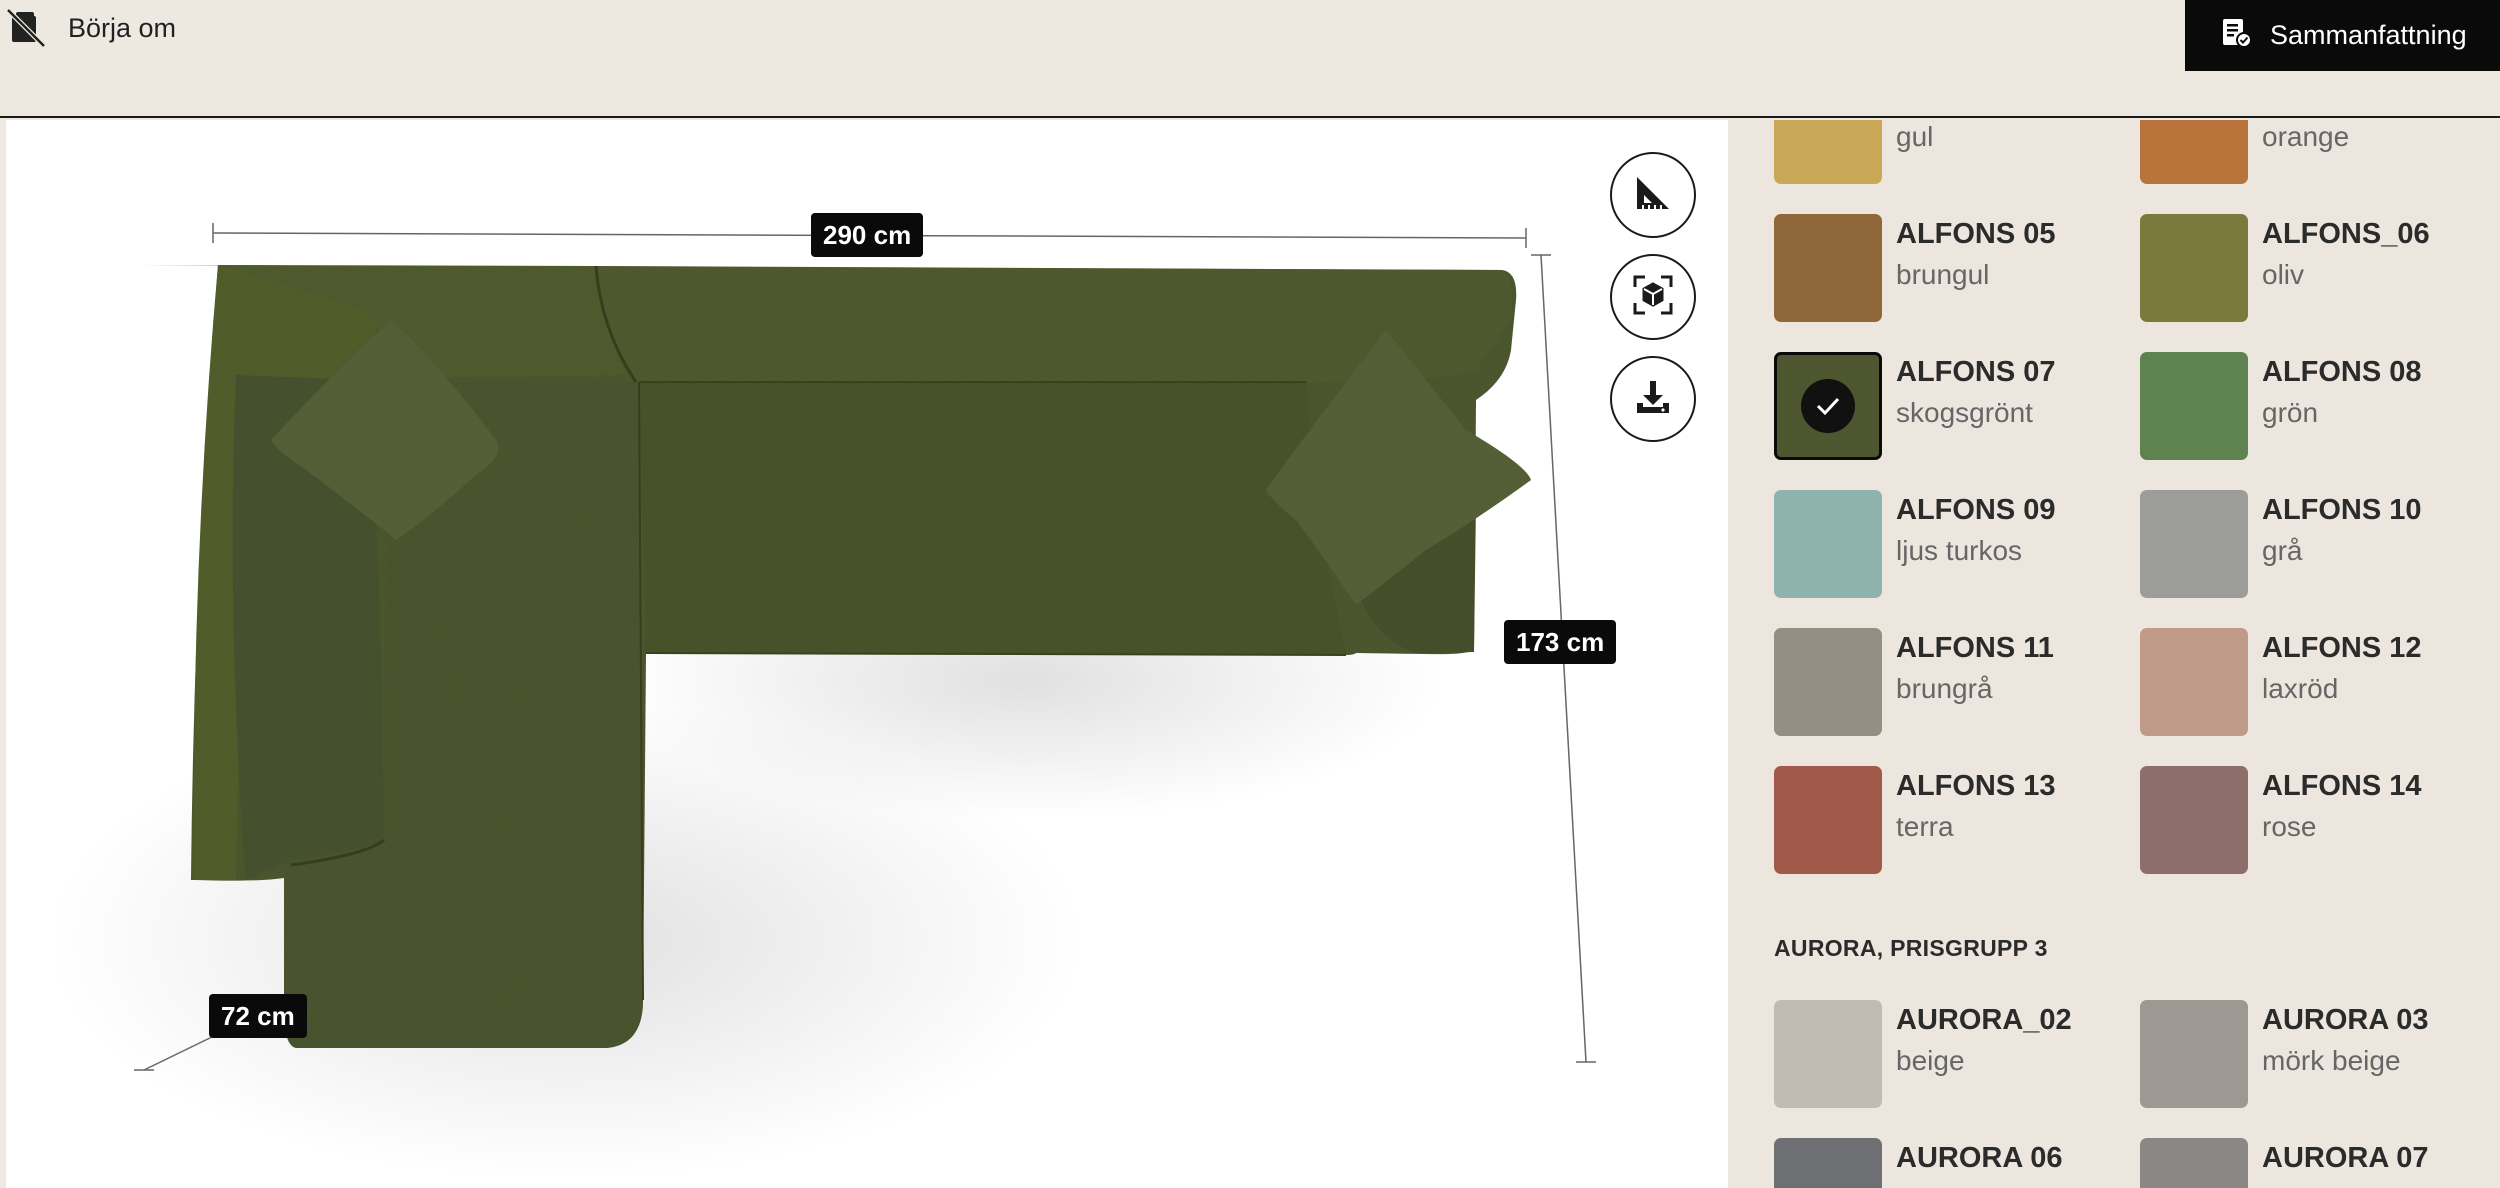 The width and height of the screenshot is (2500, 1188). What do you see at coordinates (1976, 510) in the screenshot?
I see `fabric-code: ALFONS 09` at bounding box center [1976, 510].